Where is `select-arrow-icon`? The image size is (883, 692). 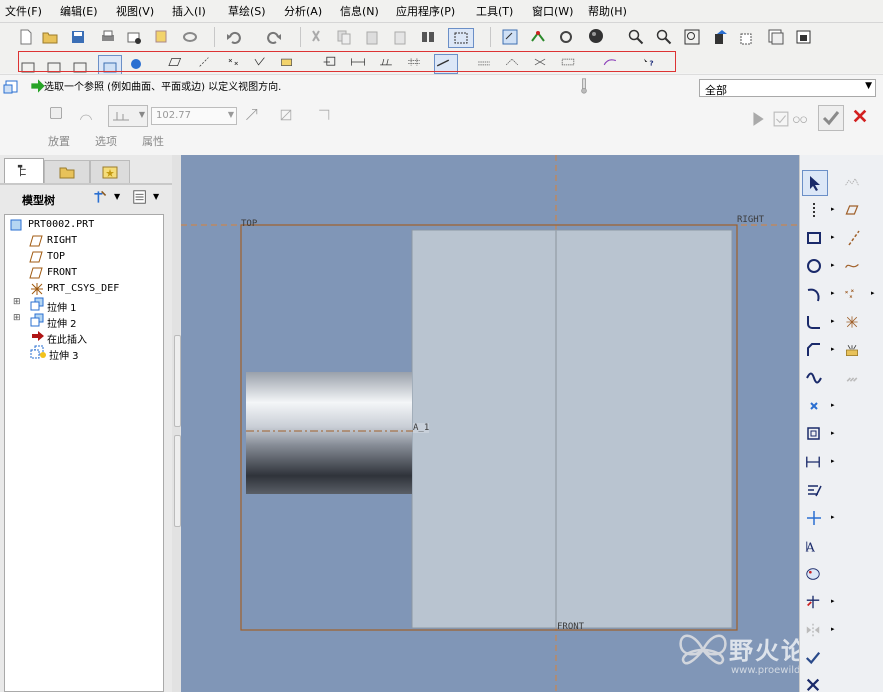 select-arrow-icon is located at coordinates (815, 183).